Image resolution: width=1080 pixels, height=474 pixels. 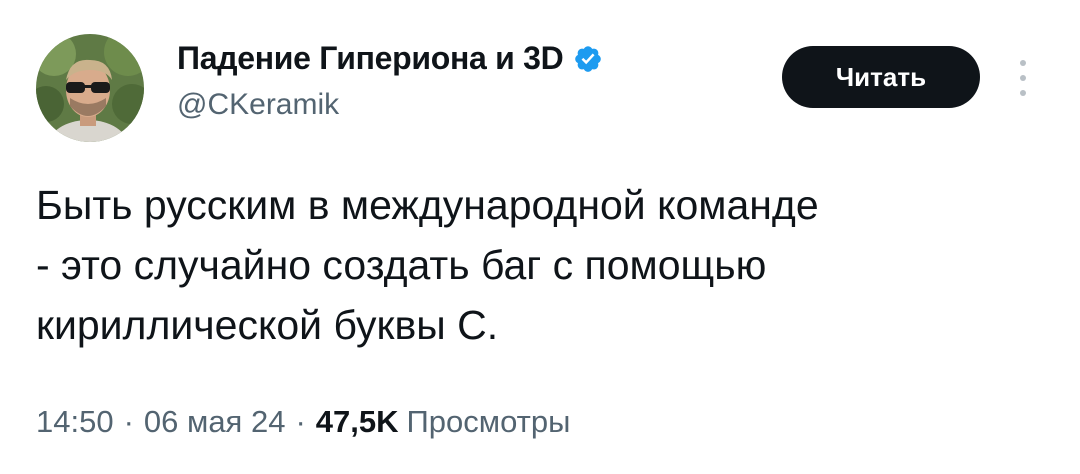 I want to click on more-vertical-icon, so click(x=1023, y=78).